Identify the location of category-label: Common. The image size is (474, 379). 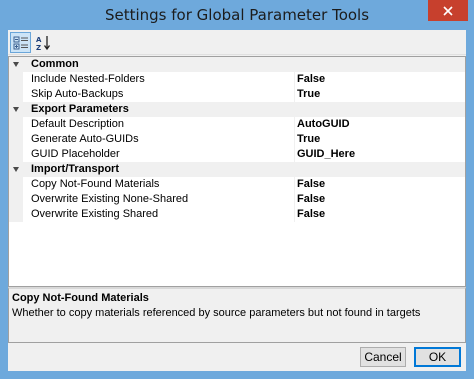
(55, 64).